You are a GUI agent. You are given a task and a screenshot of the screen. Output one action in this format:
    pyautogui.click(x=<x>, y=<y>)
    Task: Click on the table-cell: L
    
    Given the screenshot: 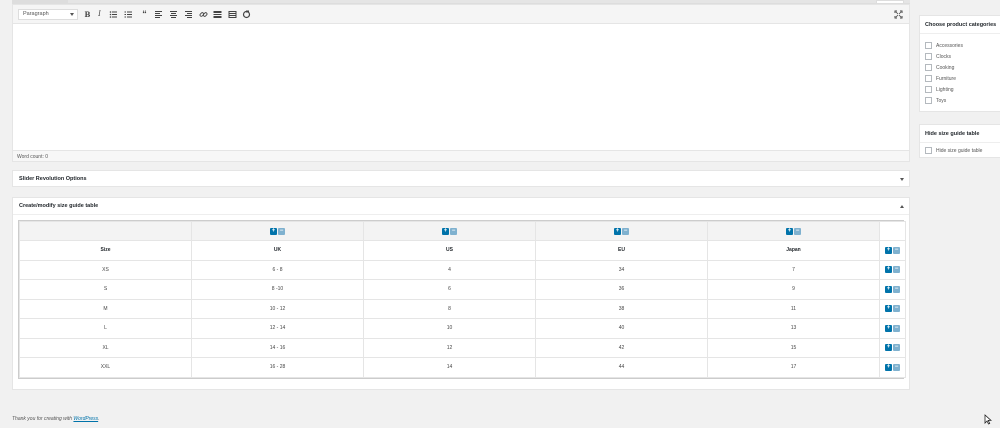 What is the action you would take?
    pyautogui.click(x=105, y=328)
    